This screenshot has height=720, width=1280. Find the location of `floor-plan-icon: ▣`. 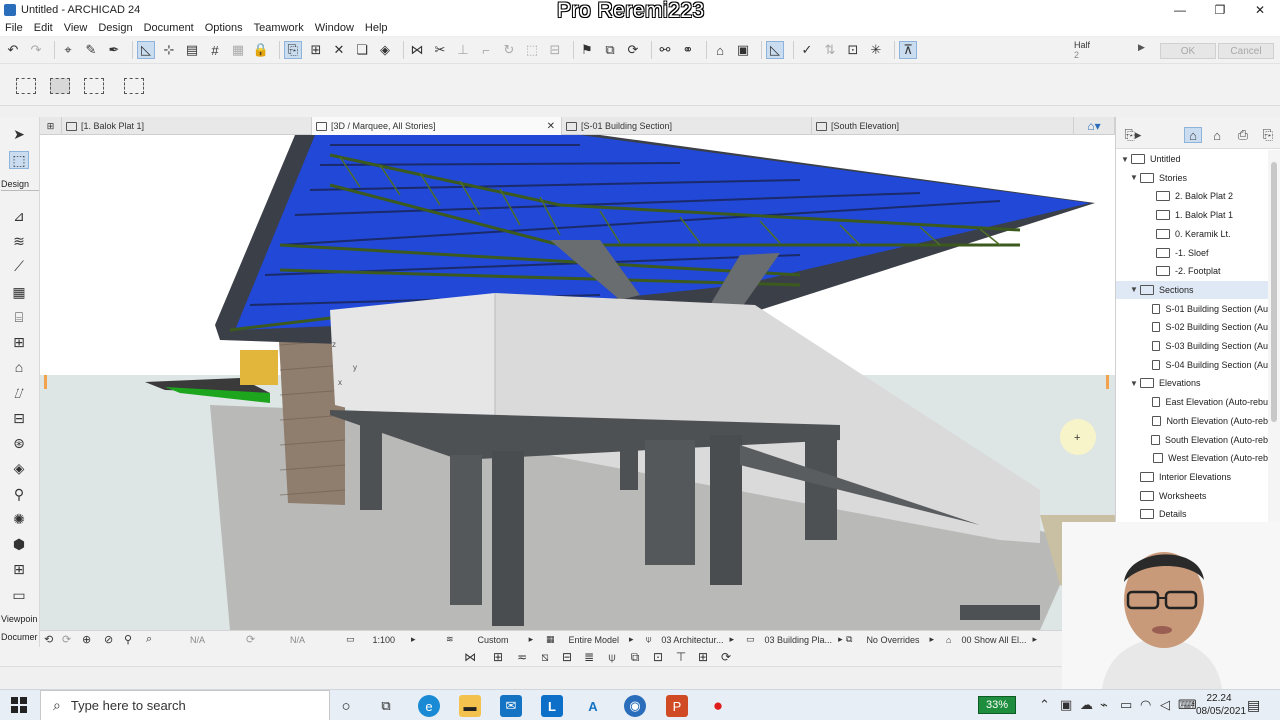

floor-plan-icon: ▣ is located at coordinates (743, 50).